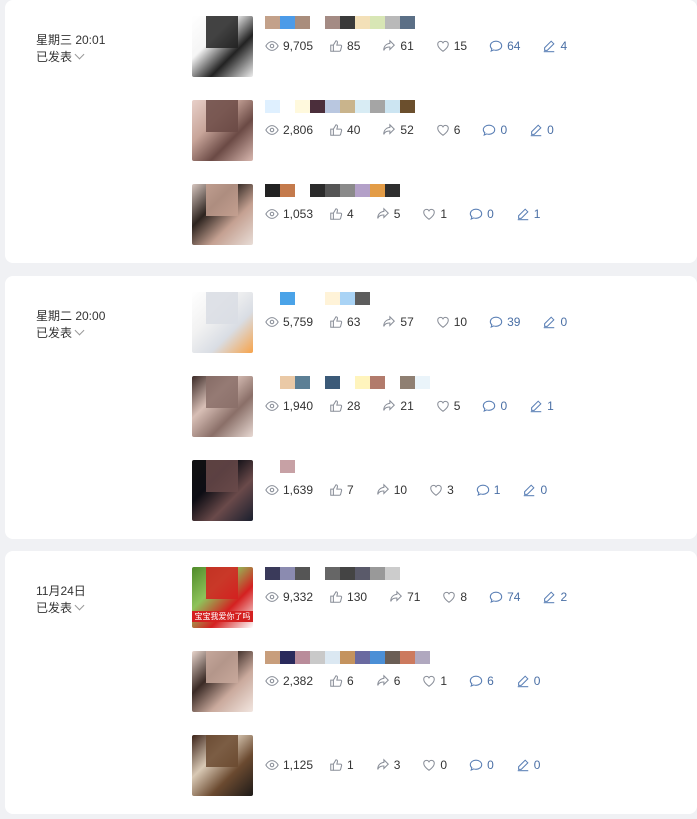 The image size is (697, 819). What do you see at coordinates (289, 490) in the screenshot?
I see `views-stat: 1,639` at bounding box center [289, 490].